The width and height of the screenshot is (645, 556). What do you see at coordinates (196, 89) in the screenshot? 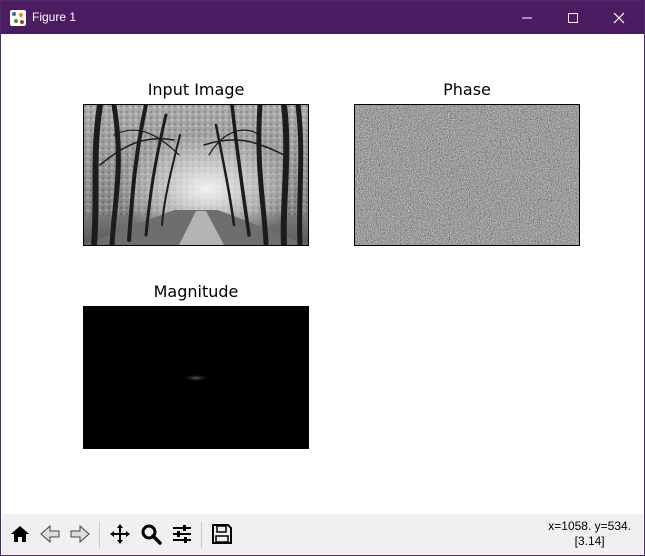
I see `input-image-title: Input Image` at bounding box center [196, 89].